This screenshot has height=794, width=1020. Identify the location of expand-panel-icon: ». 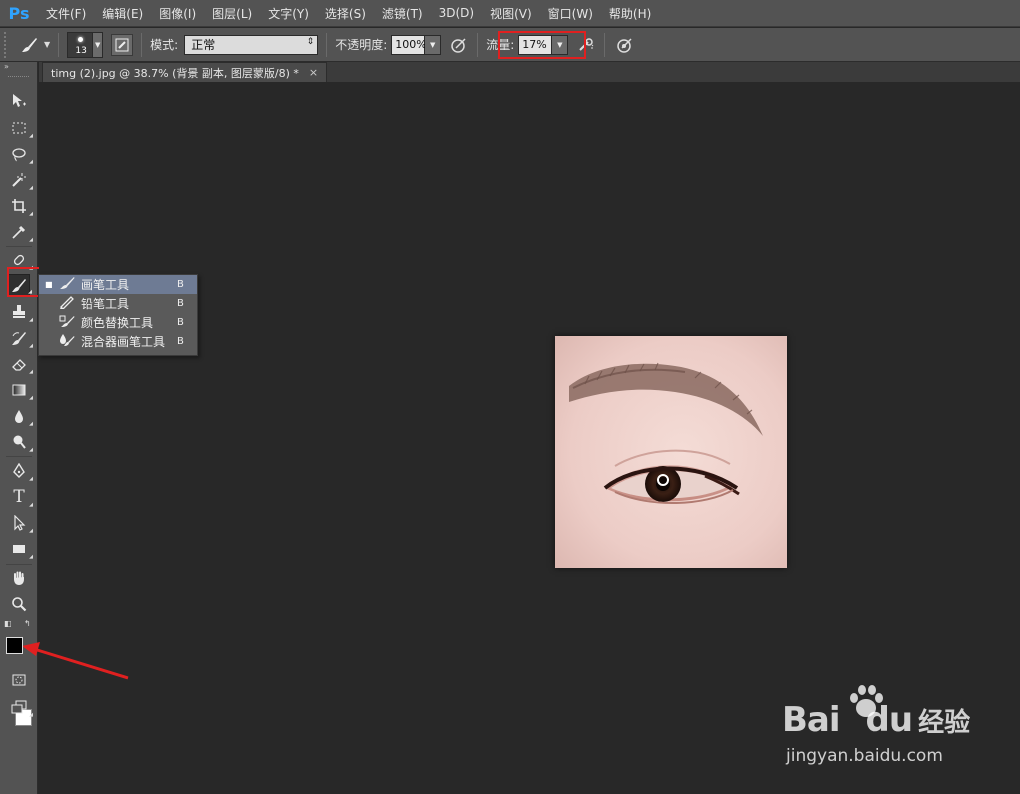
(18, 68).